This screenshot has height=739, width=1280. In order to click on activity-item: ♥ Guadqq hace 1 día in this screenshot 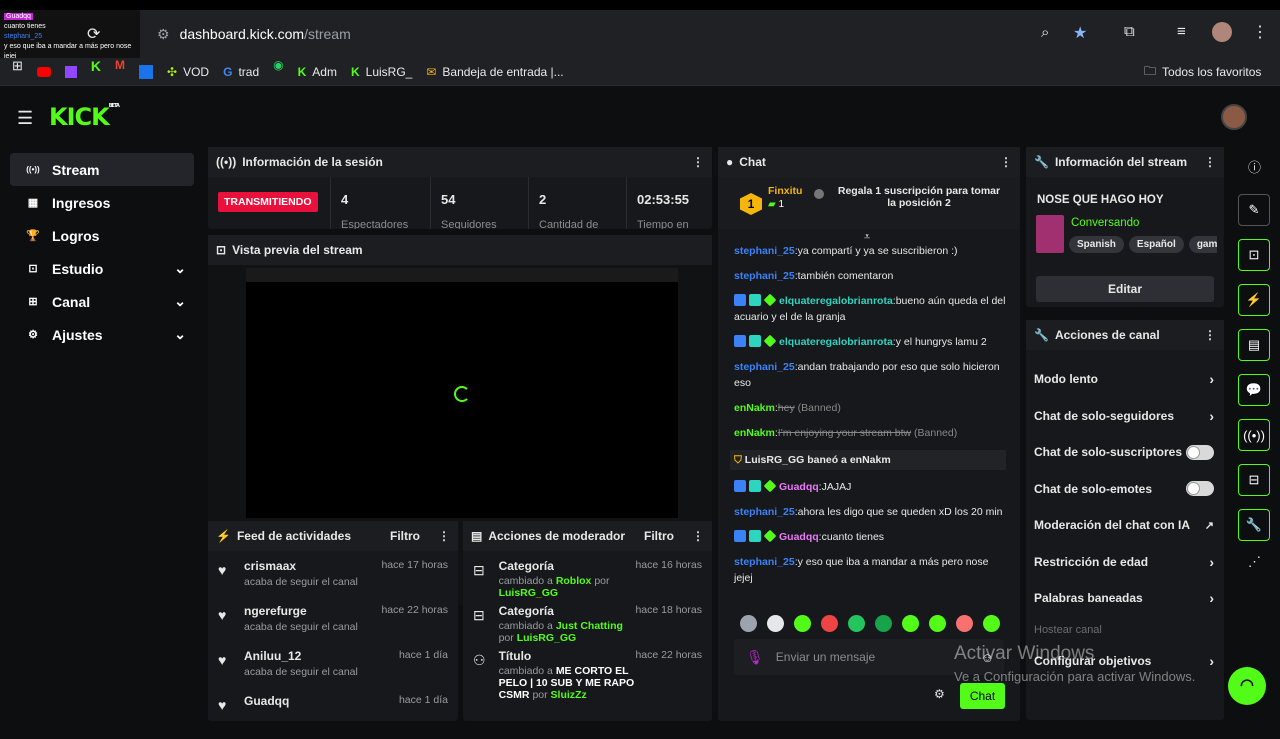, I will do `click(333, 716)`.